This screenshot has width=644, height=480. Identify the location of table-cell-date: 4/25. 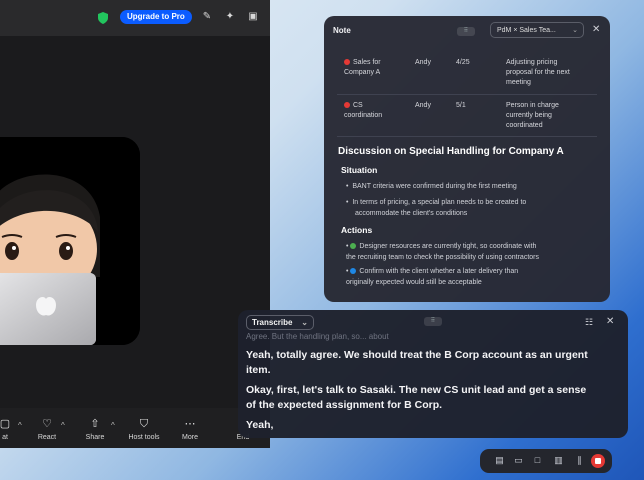
(463, 62).